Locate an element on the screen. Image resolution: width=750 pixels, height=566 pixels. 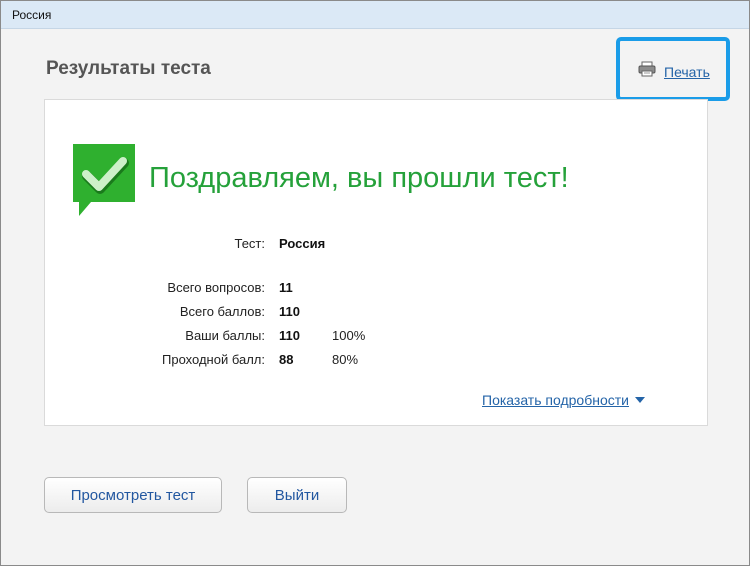
stat-value: 88 is located at coordinates (286, 359).